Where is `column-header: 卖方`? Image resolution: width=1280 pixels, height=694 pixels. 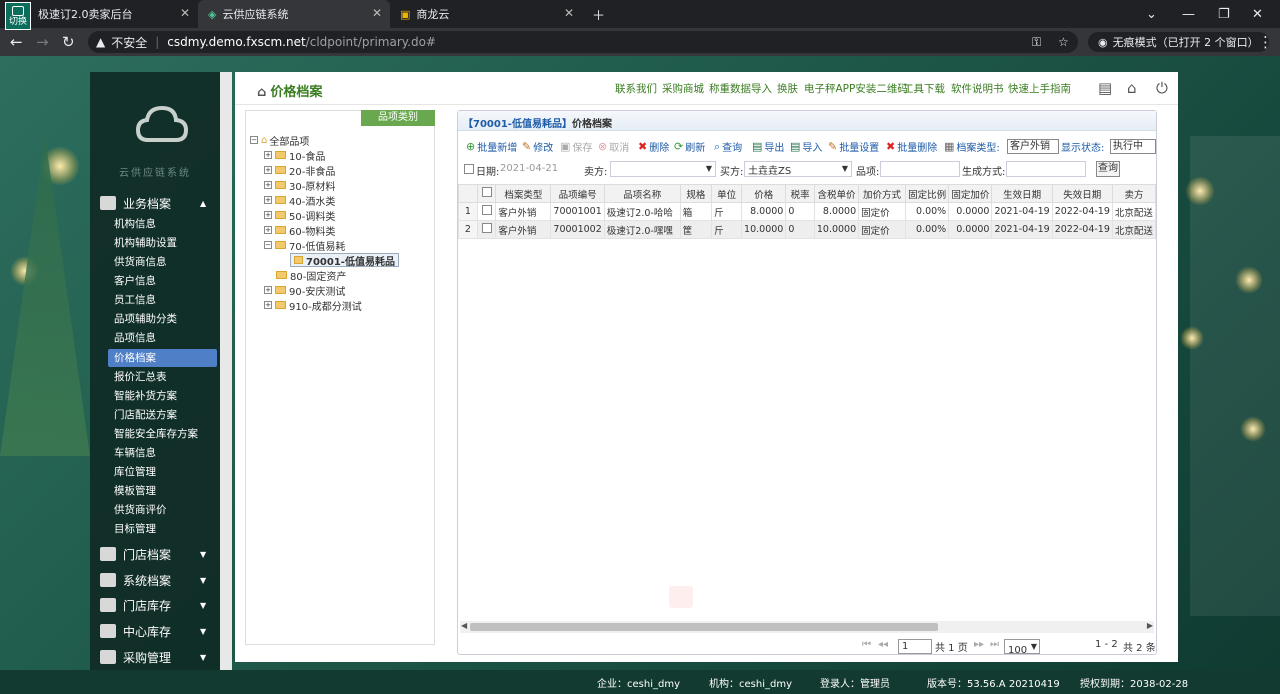
column-header: 卖方 is located at coordinates (1134, 193).